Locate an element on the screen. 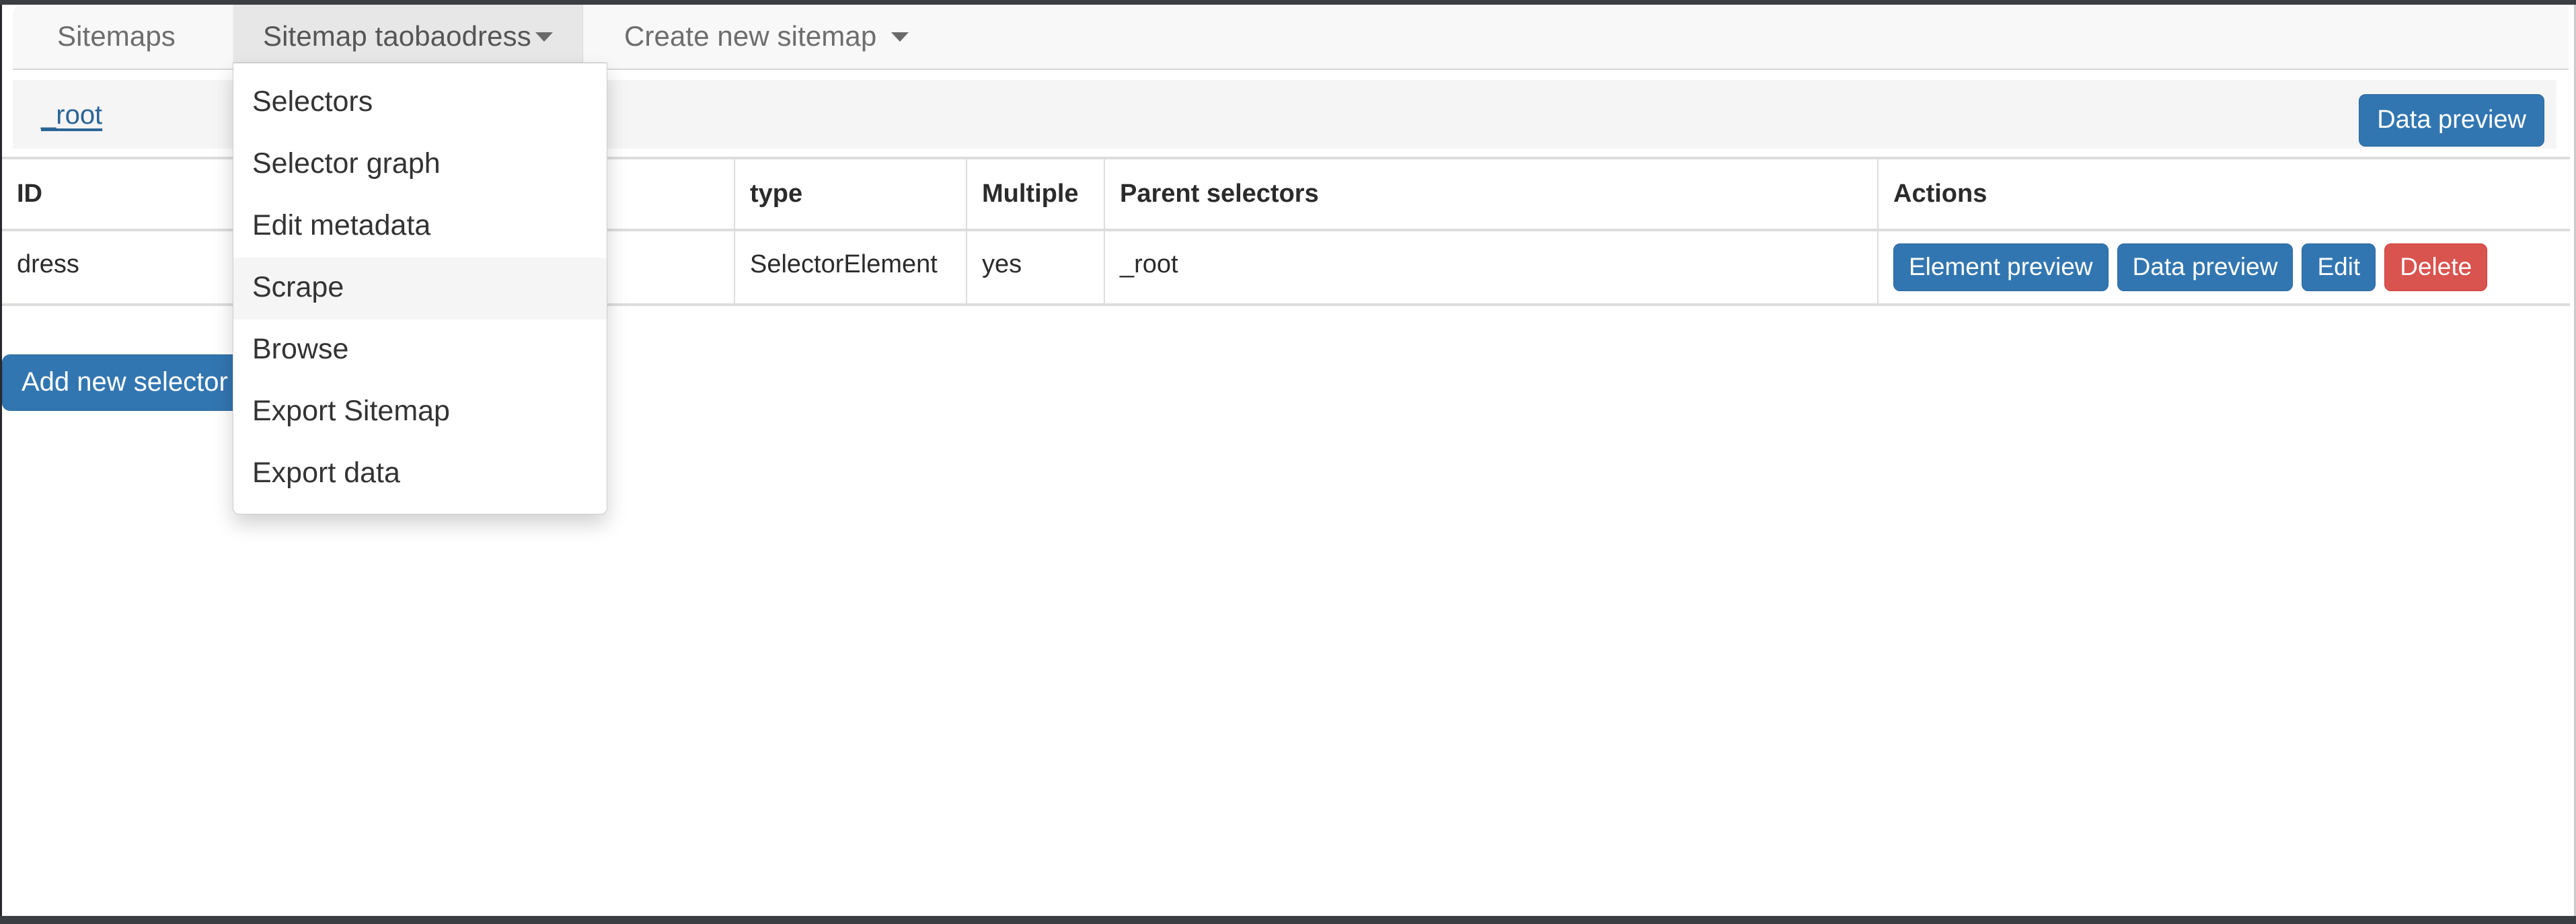 This screenshot has height=924, width=2576. tab-sitemaps-label: Sitemaps is located at coordinates (116, 36).